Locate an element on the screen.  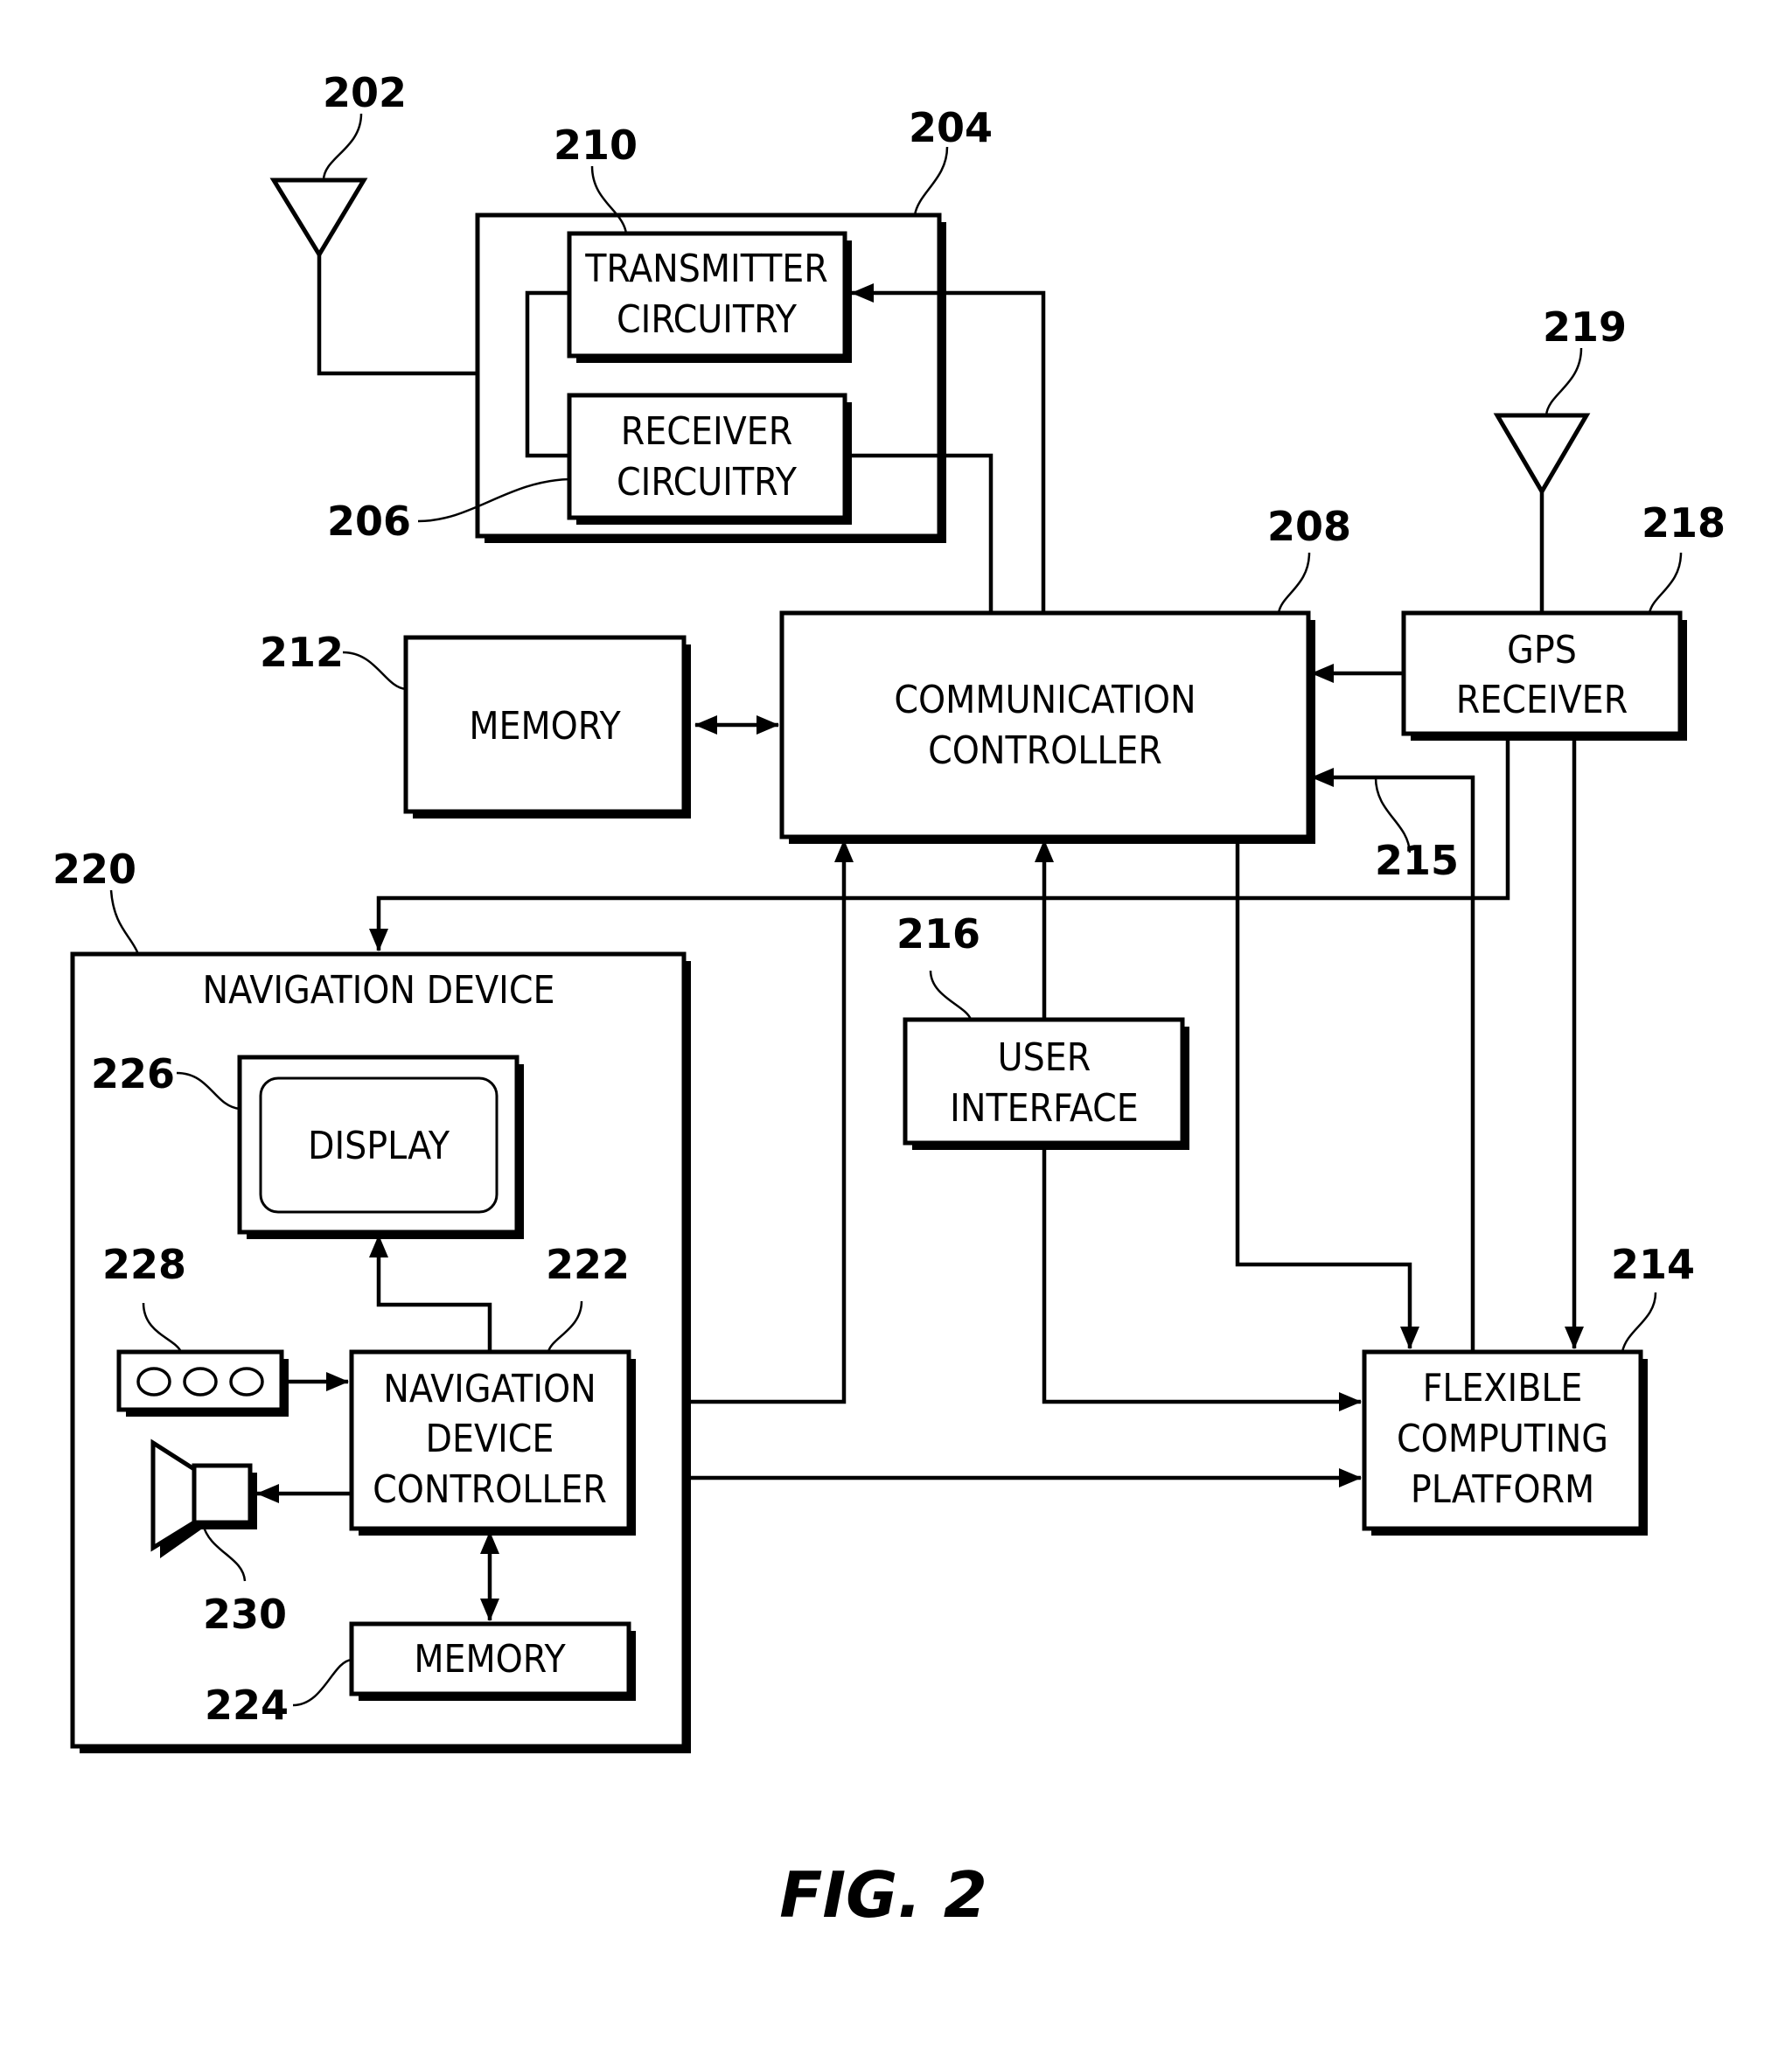
transmitter-label-line2: CIRCUITRY is located at coordinates (708, 319).